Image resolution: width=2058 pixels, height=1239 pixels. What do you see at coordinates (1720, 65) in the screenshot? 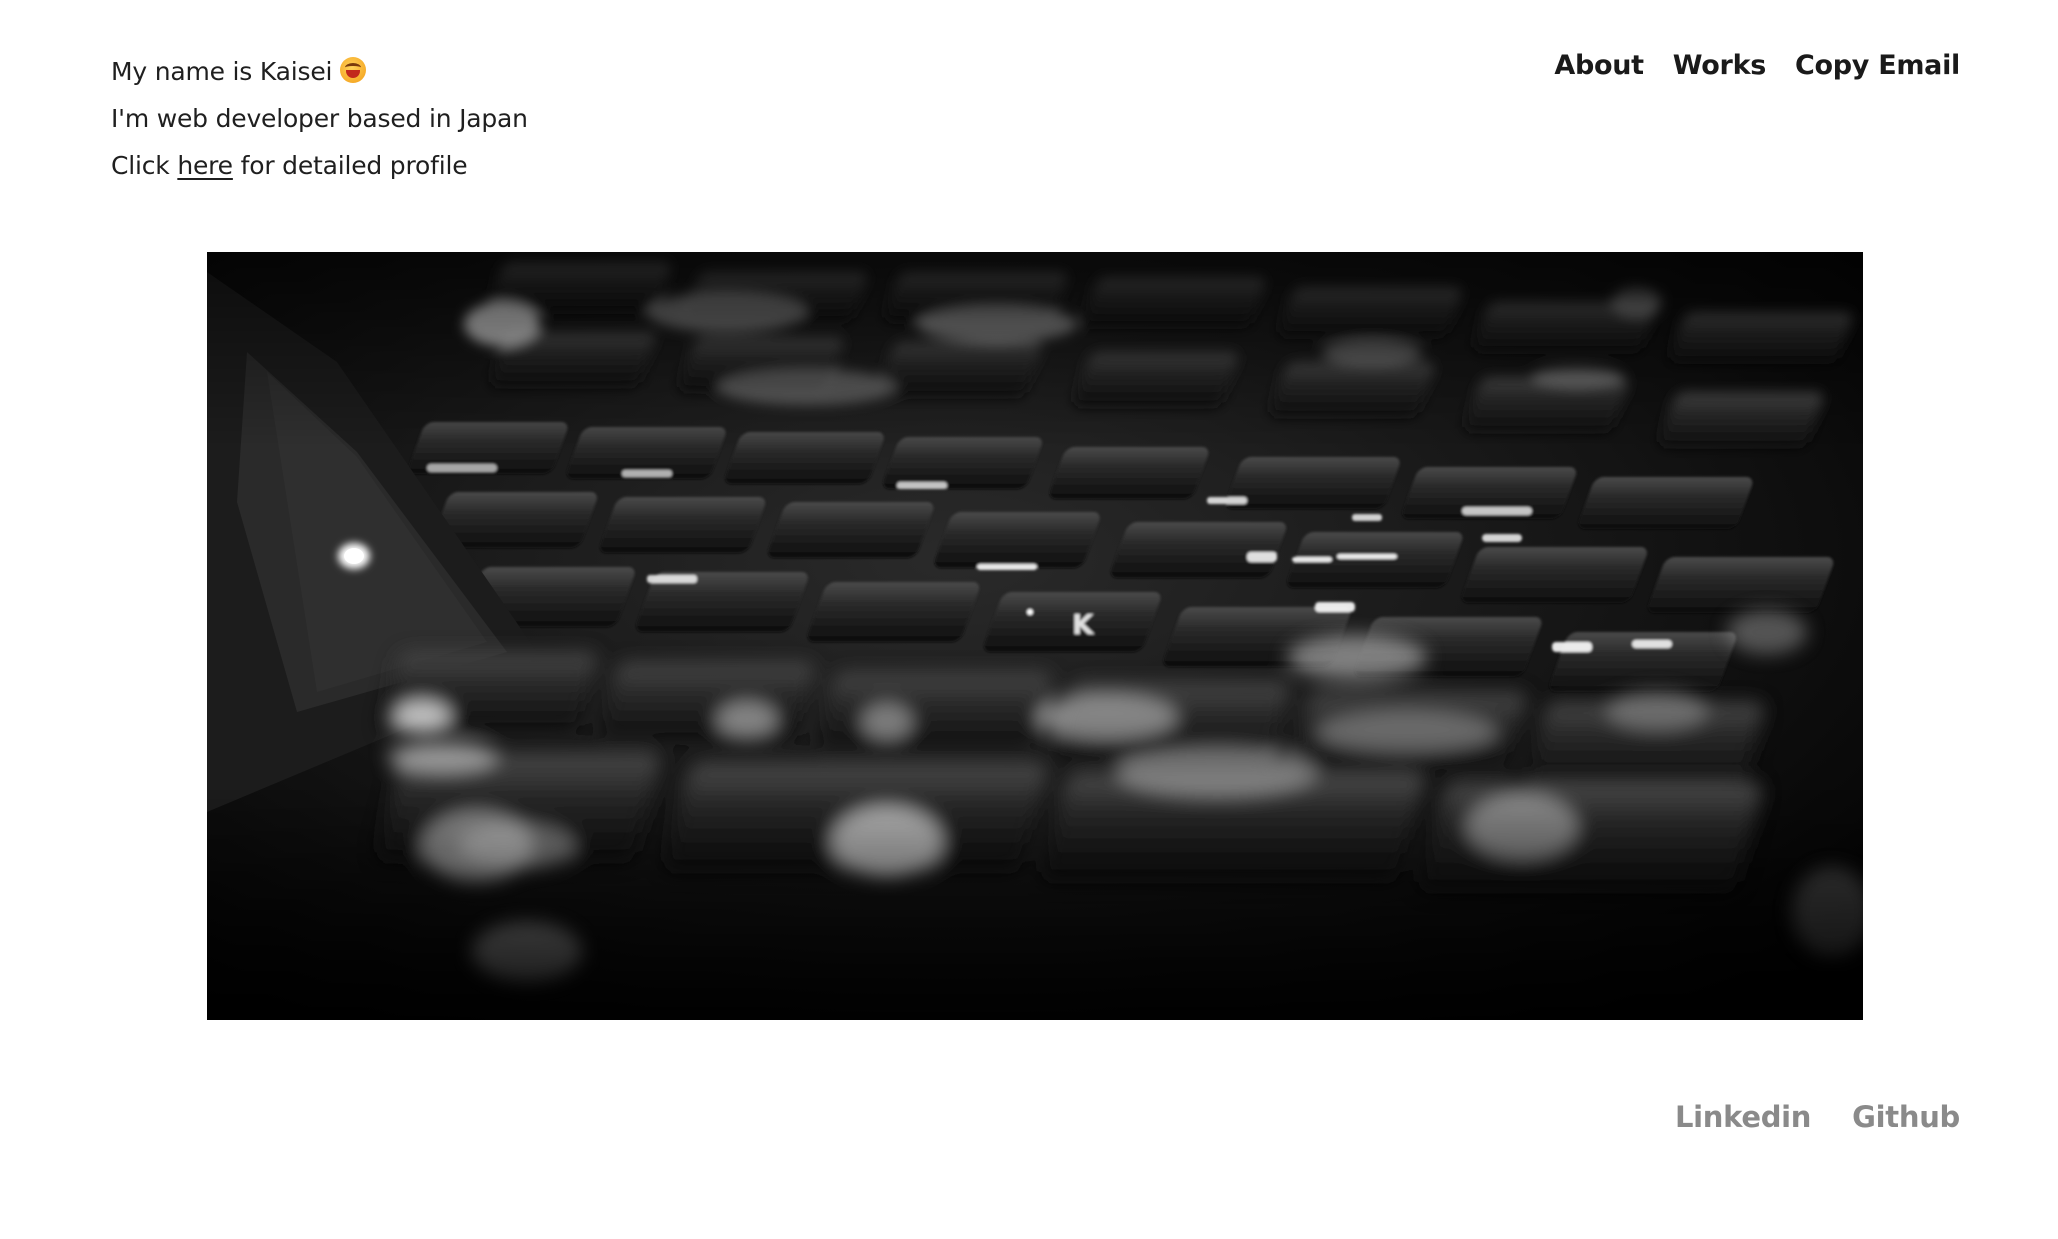
I see `nav-works-link: Works` at bounding box center [1720, 65].